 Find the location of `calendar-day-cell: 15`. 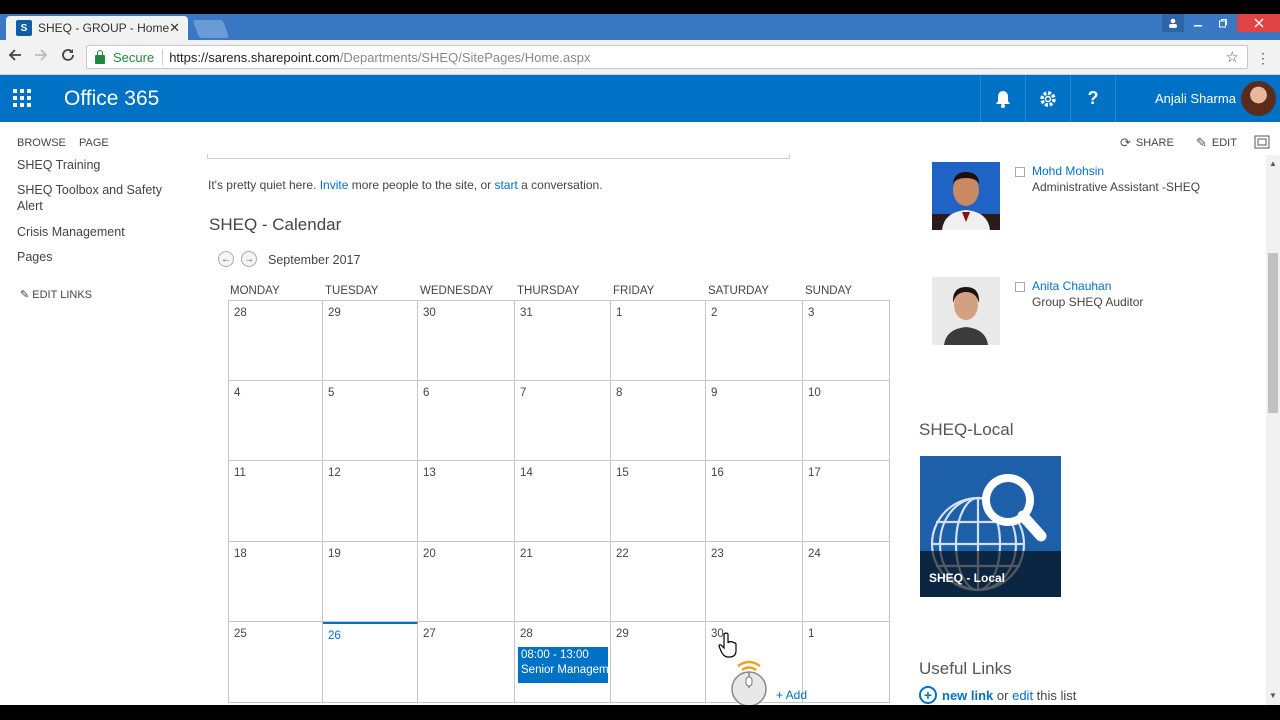

calendar-day-cell: 15 is located at coordinates (658, 501).